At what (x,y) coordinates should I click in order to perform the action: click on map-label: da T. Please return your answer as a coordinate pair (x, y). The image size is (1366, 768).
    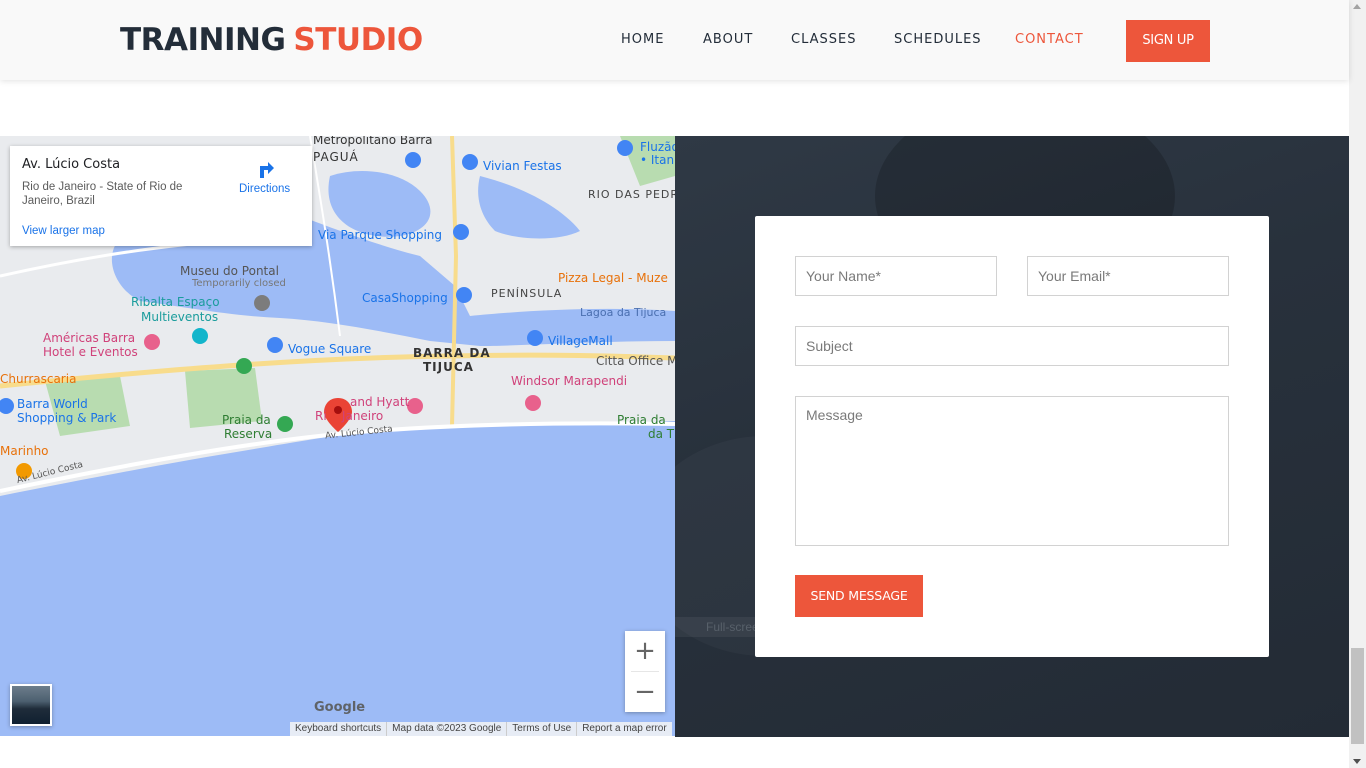
    Looking at the image, I should click on (661, 434).